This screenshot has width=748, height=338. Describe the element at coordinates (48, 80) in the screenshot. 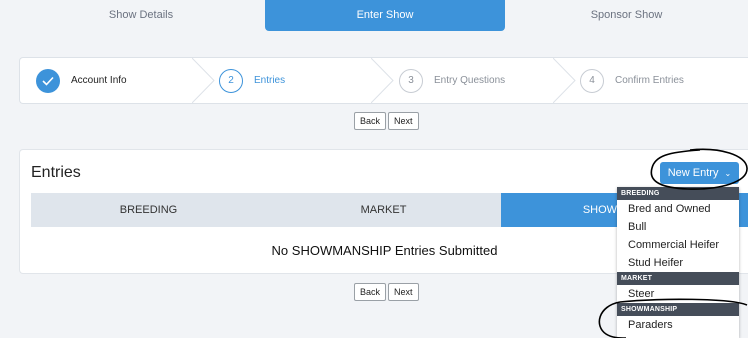

I see `check-icon` at that location.